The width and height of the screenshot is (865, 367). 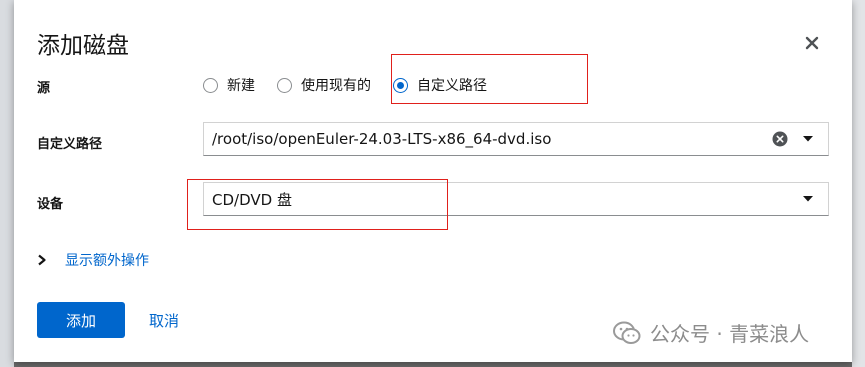 I want to click on device-label: 设备, so click(x=50, y=204).